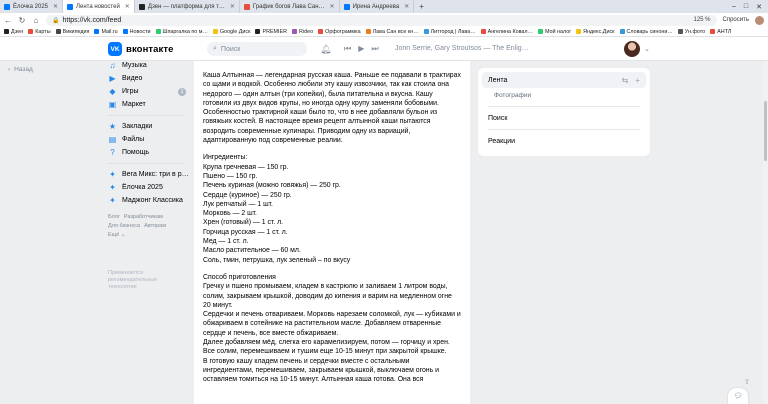 This screenshot has width=768, height=404. I want to click on footer-link: Блог, so click(114, 217).